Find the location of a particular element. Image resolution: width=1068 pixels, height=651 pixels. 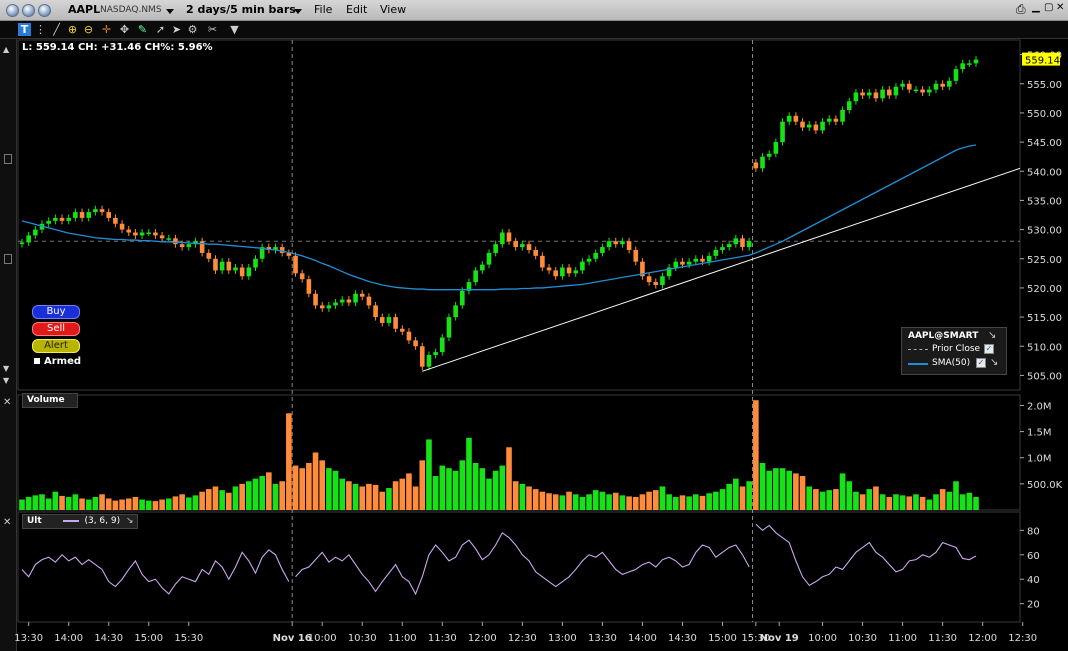

prior-close-checkbox: ✓ is located at coordinates (989, 349).